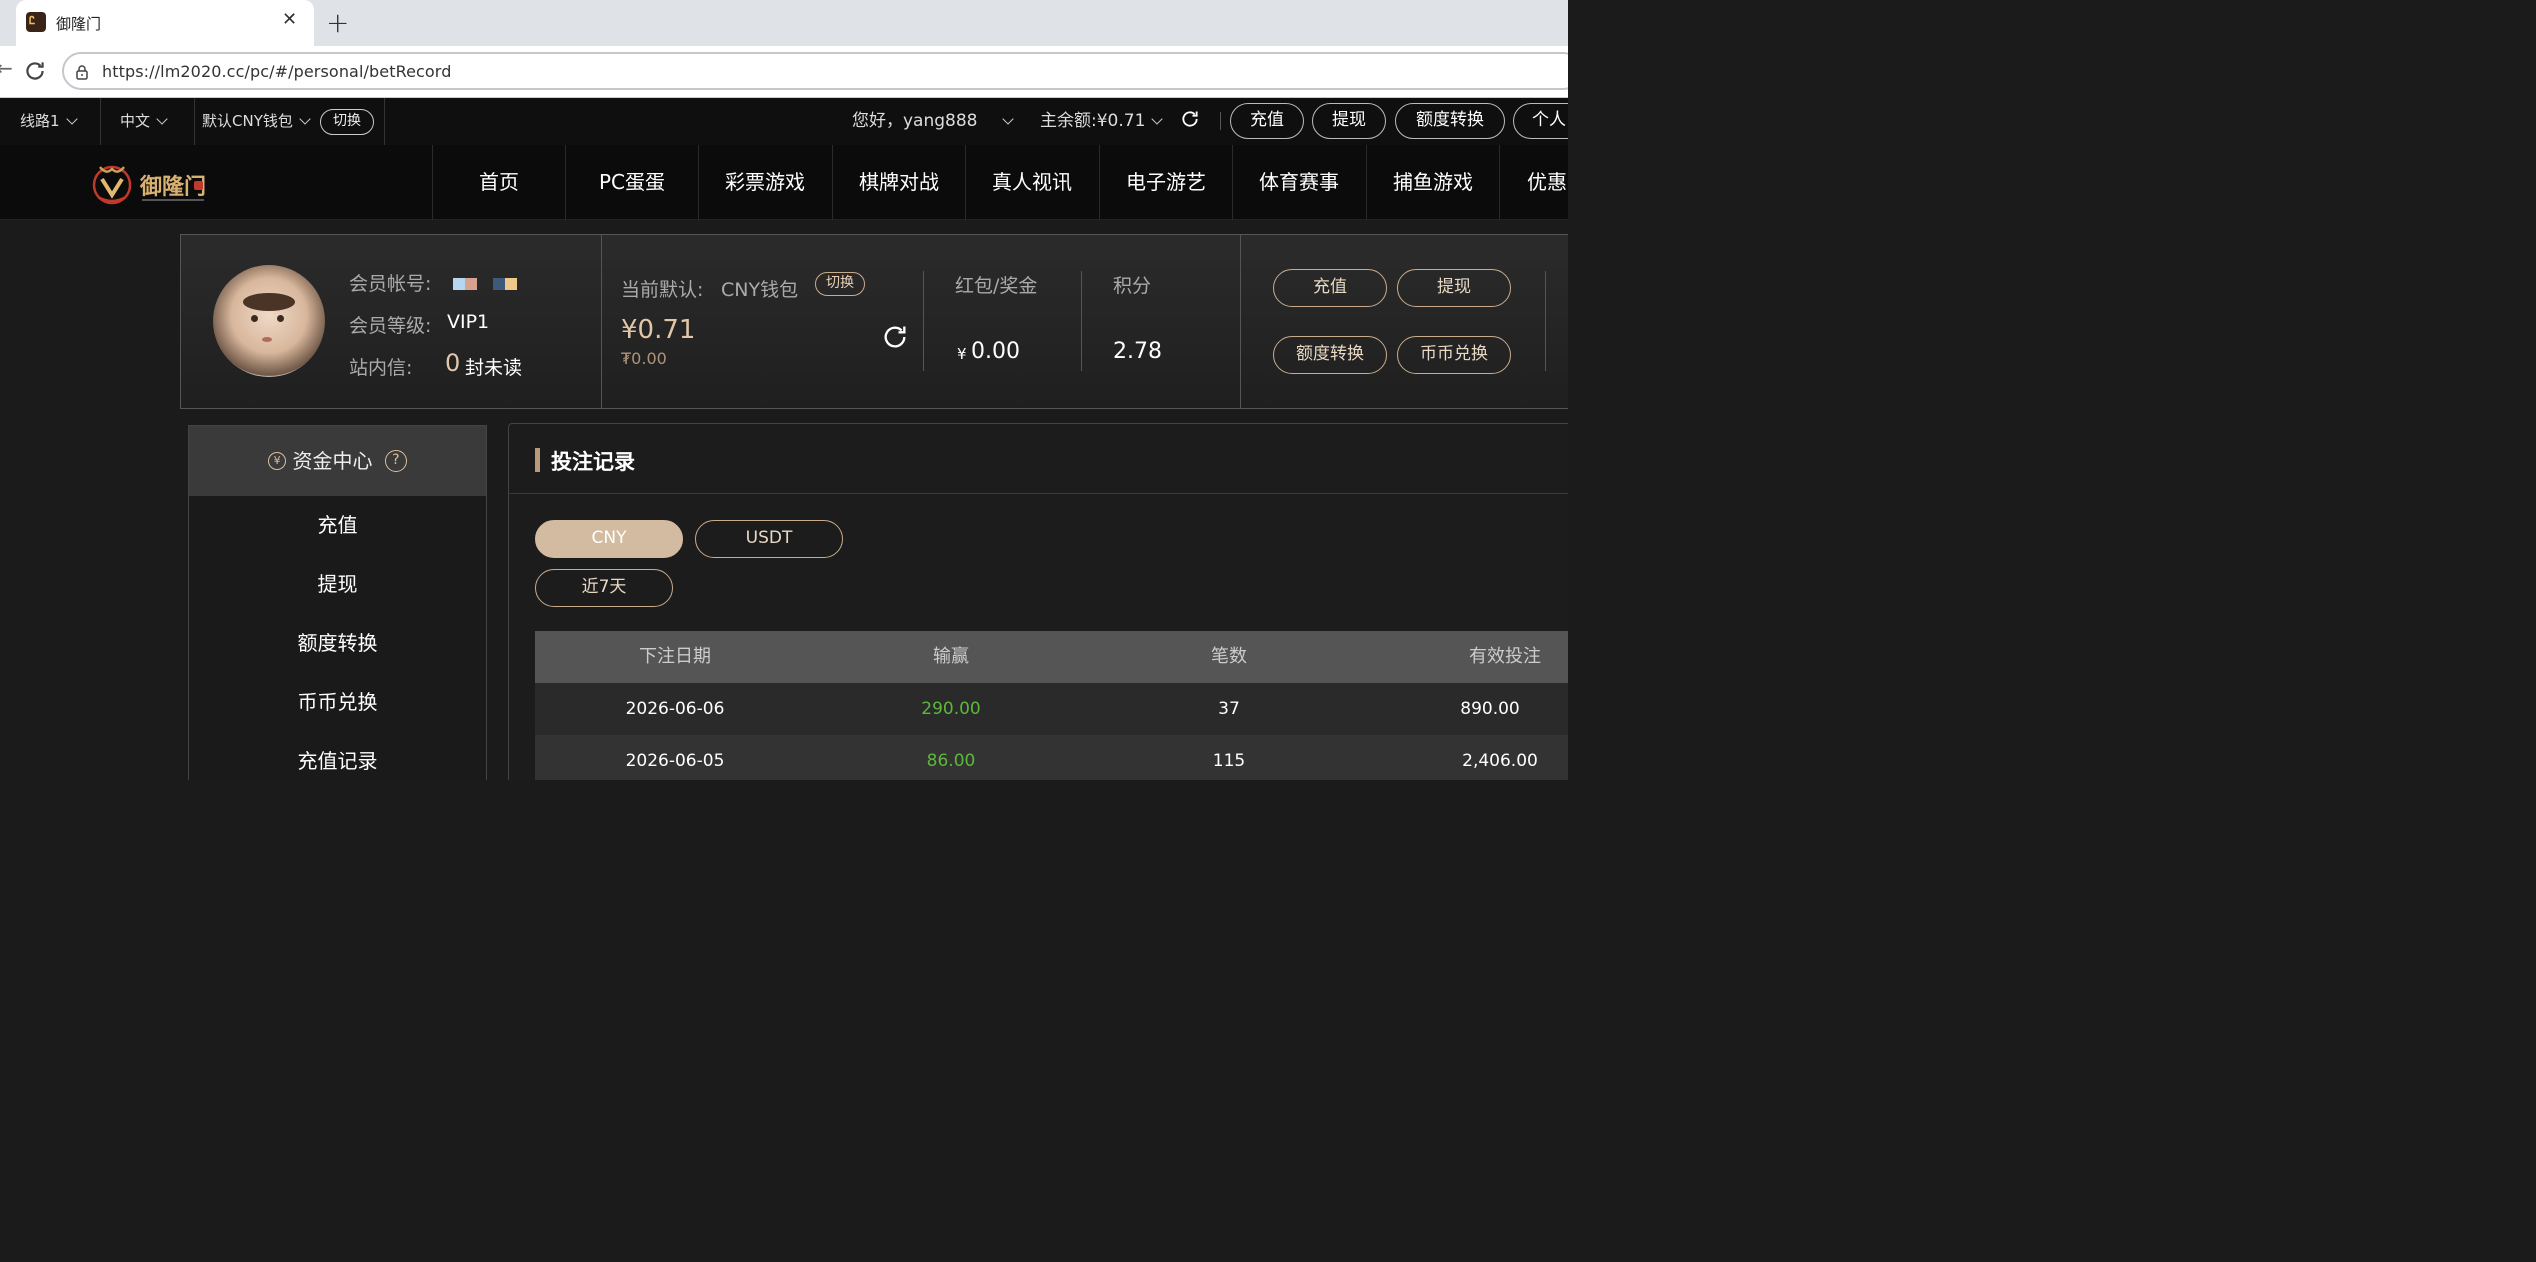 The width and height of the screenshot is (2536, 1262). I want to click on balance-label: 主余额:, so click(1068, 121).